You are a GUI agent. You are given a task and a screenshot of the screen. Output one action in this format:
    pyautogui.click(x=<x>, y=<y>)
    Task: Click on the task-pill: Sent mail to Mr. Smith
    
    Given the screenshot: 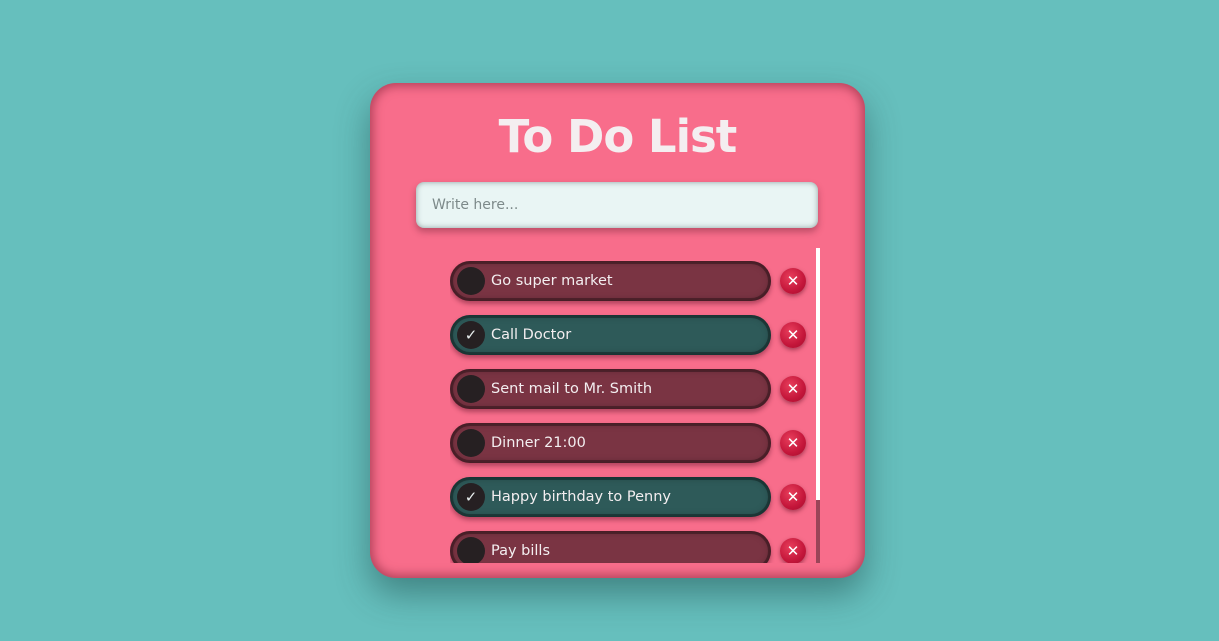 What is the action you would take?
    pyautogui.click(x=610, y=389)
    